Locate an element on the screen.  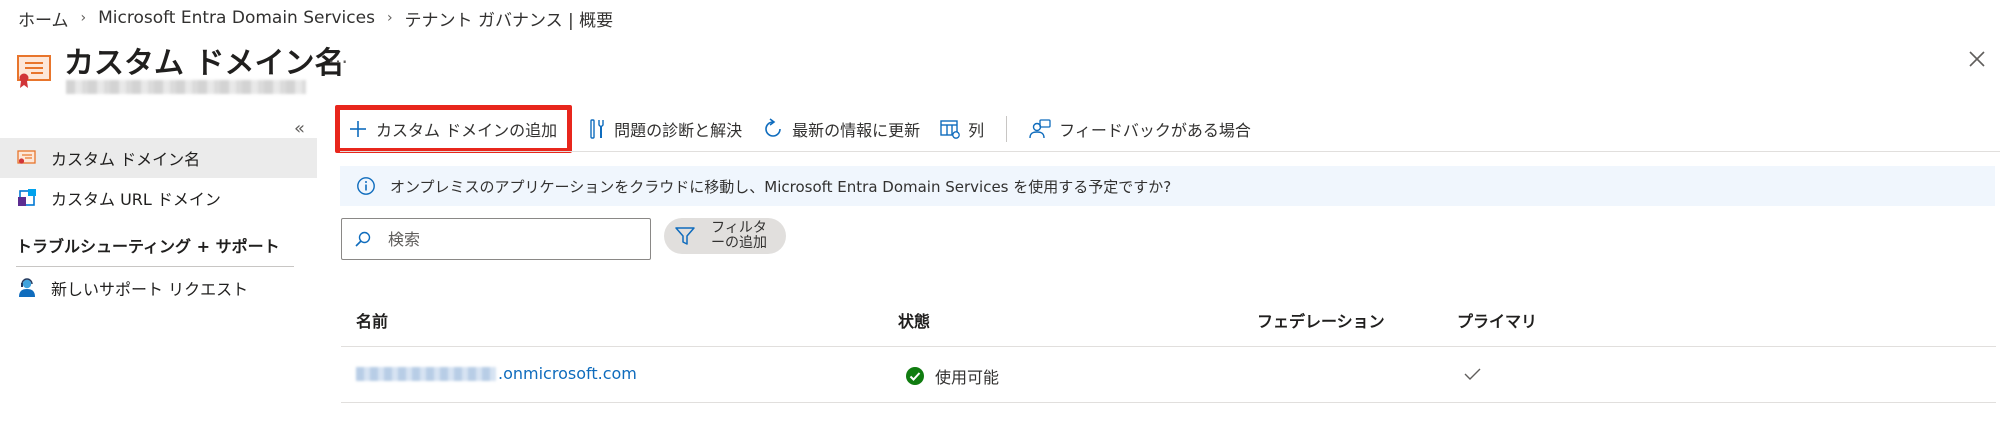
support-person-icon is located at coordinates (27, 288).